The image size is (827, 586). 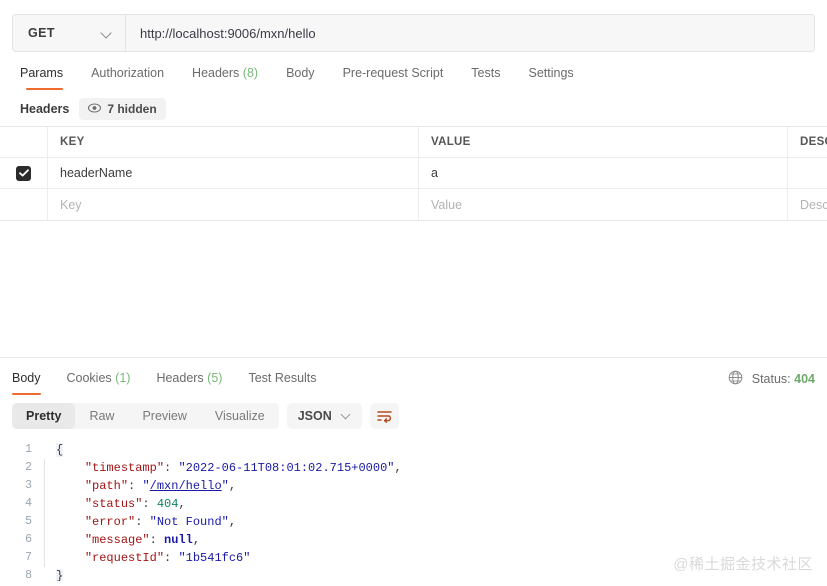 I want to click on response-tab-headers: Headers (5), so click(x=189, y=382).